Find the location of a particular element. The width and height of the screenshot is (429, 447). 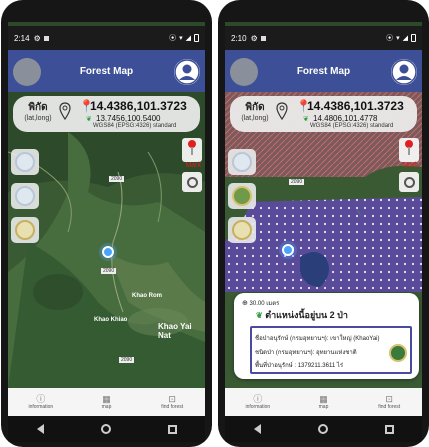

distance-value: 30.00 เมตร is located at coordinates (264, 304).